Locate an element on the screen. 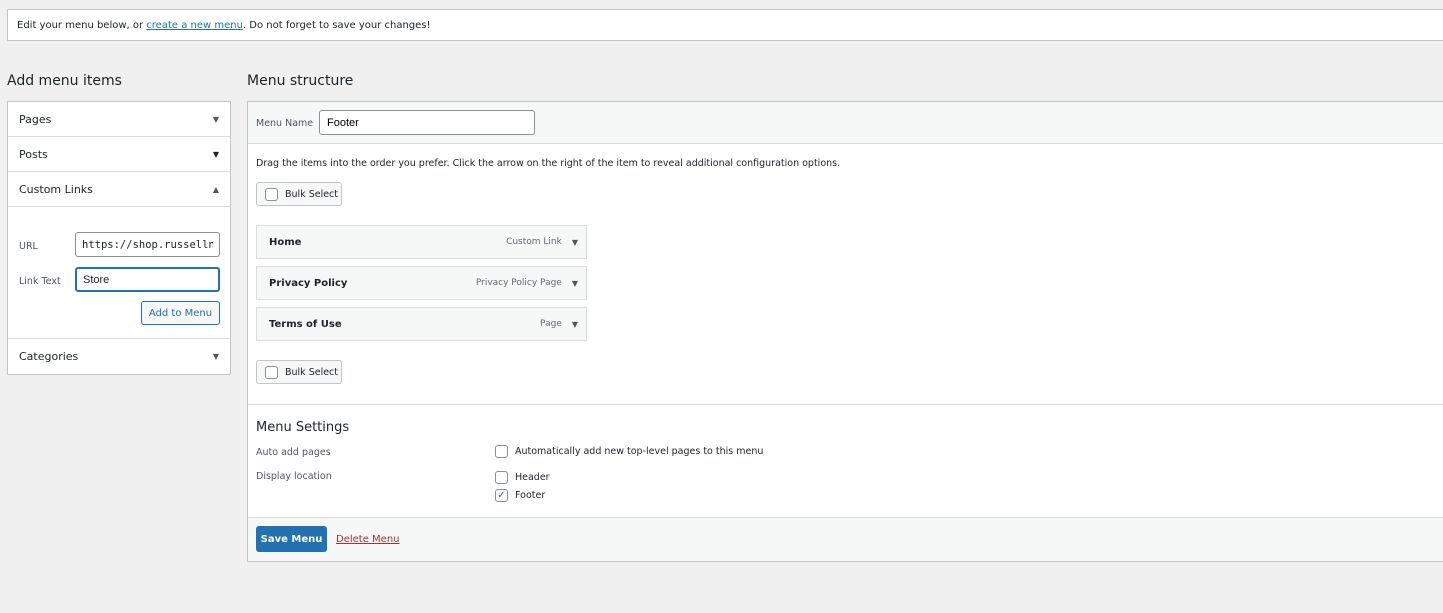  menu-item-title: Terms of Use is located at coordinates (305, 324).